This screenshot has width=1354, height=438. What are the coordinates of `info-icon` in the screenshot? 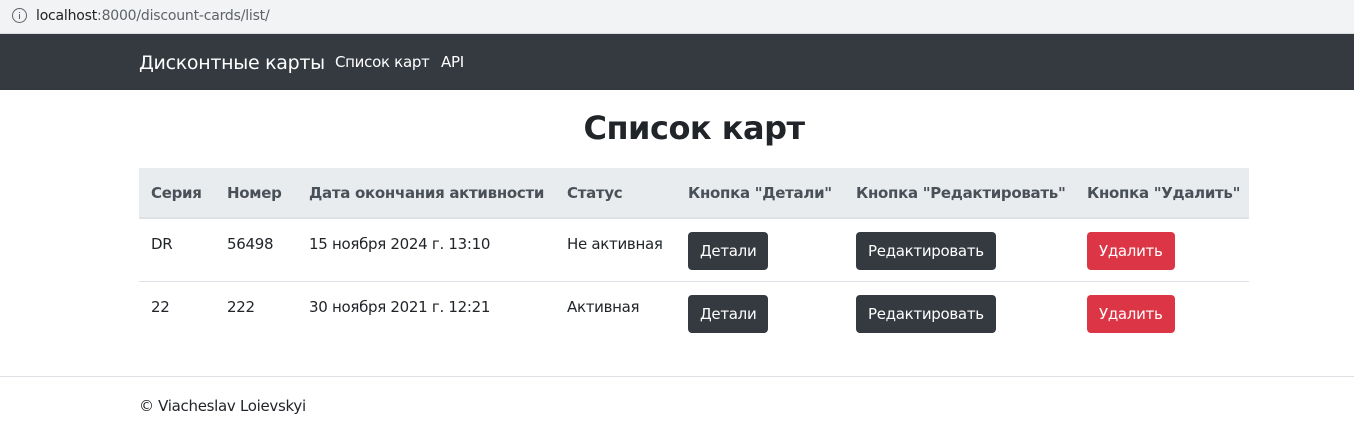 It's located at (19, 15).